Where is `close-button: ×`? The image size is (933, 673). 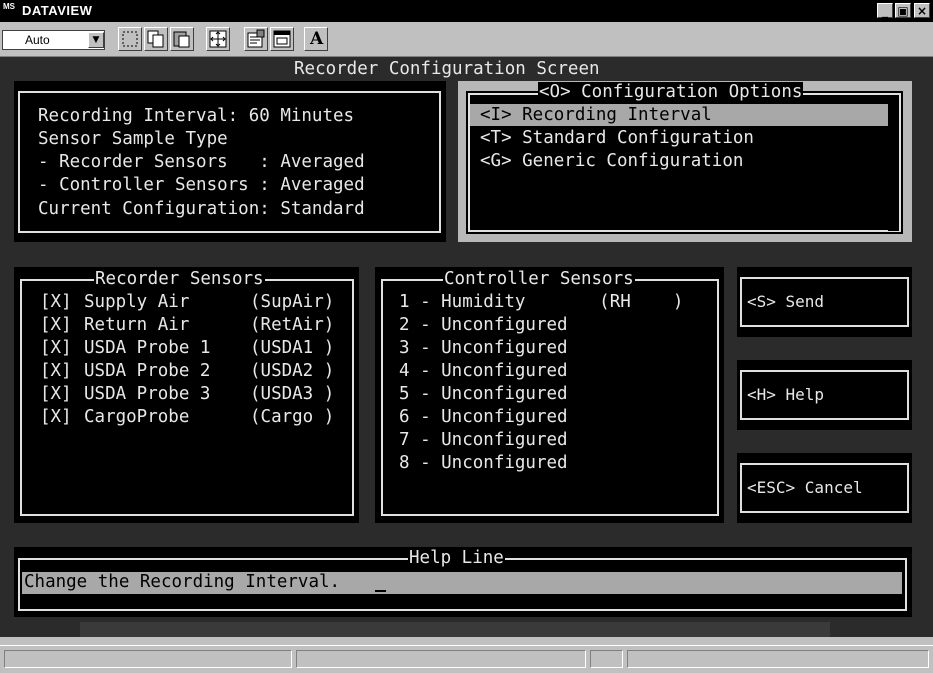 close-button: × is located at coordinates (922, 10).